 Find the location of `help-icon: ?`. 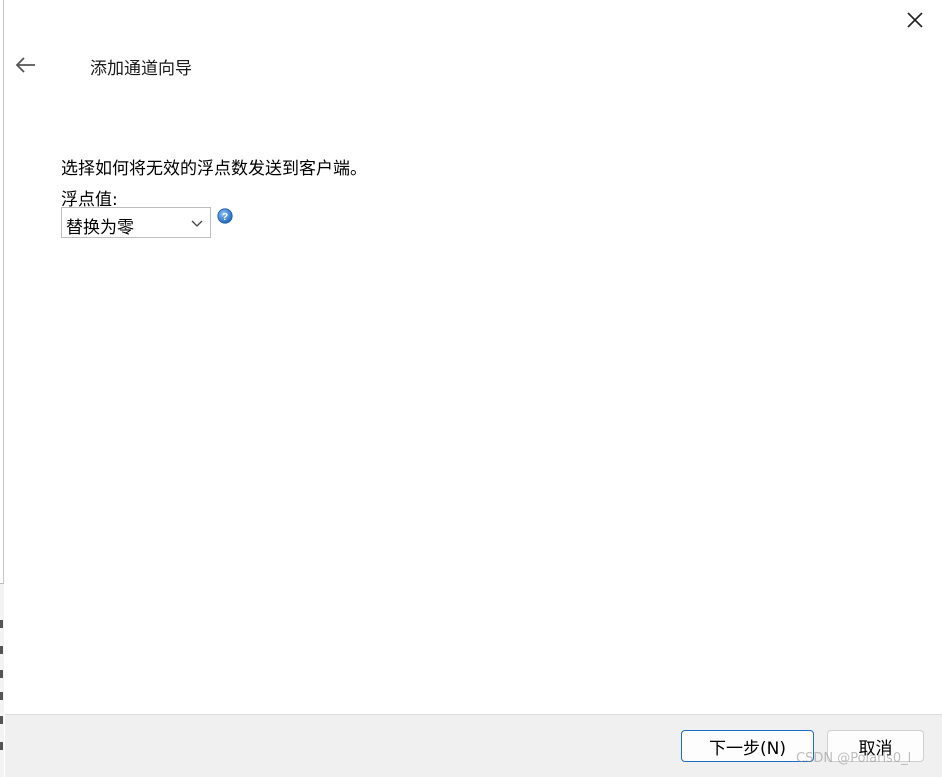

help-icon: ? is located at coordinates (225, 216).